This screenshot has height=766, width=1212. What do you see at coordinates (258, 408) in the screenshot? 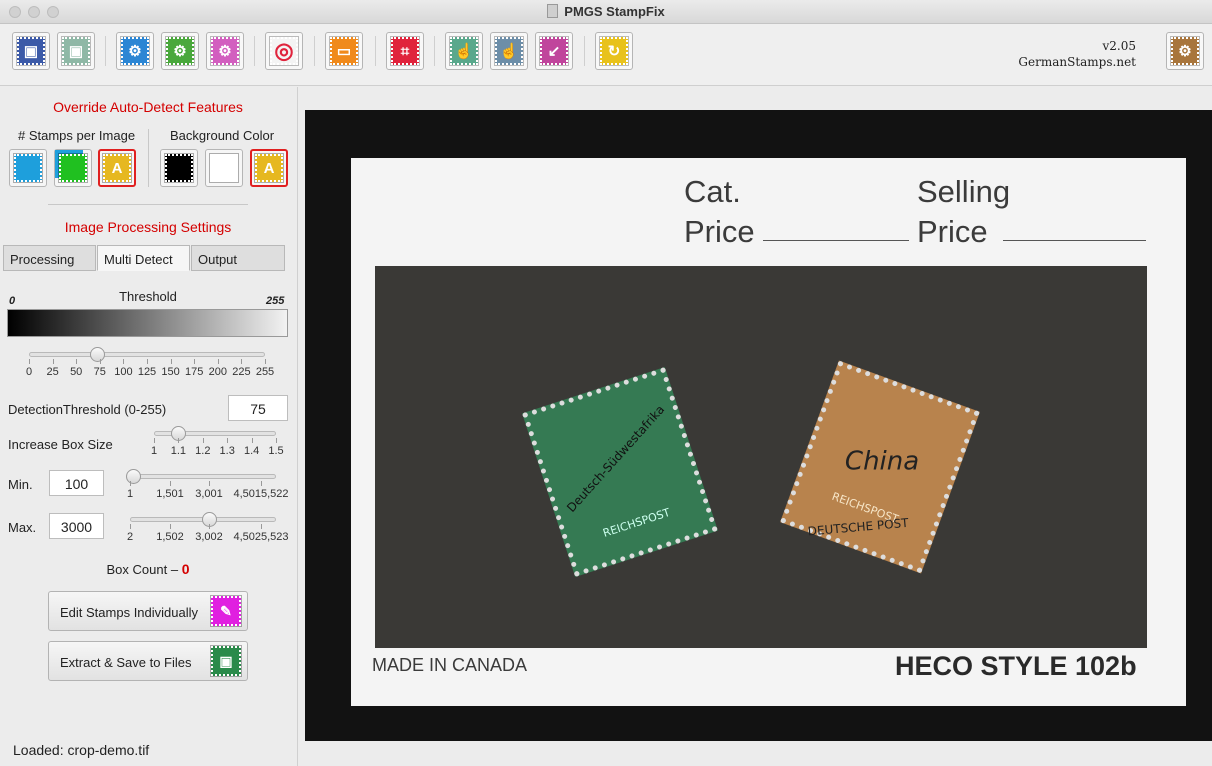
I see `detection-threshold-field: 75` at bounding box center [258, 408].